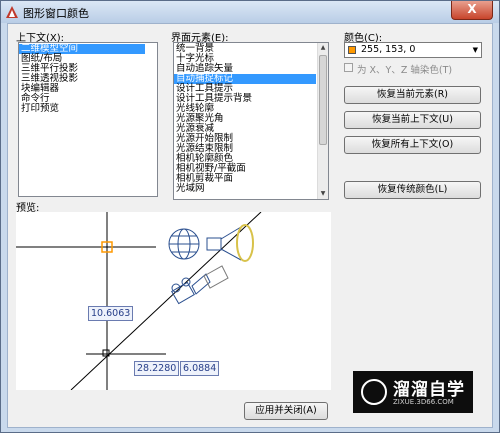 This screenshot has height=433, width=500. I want to click on dimension-value-vertical: 10.6063, so click(111, 313).